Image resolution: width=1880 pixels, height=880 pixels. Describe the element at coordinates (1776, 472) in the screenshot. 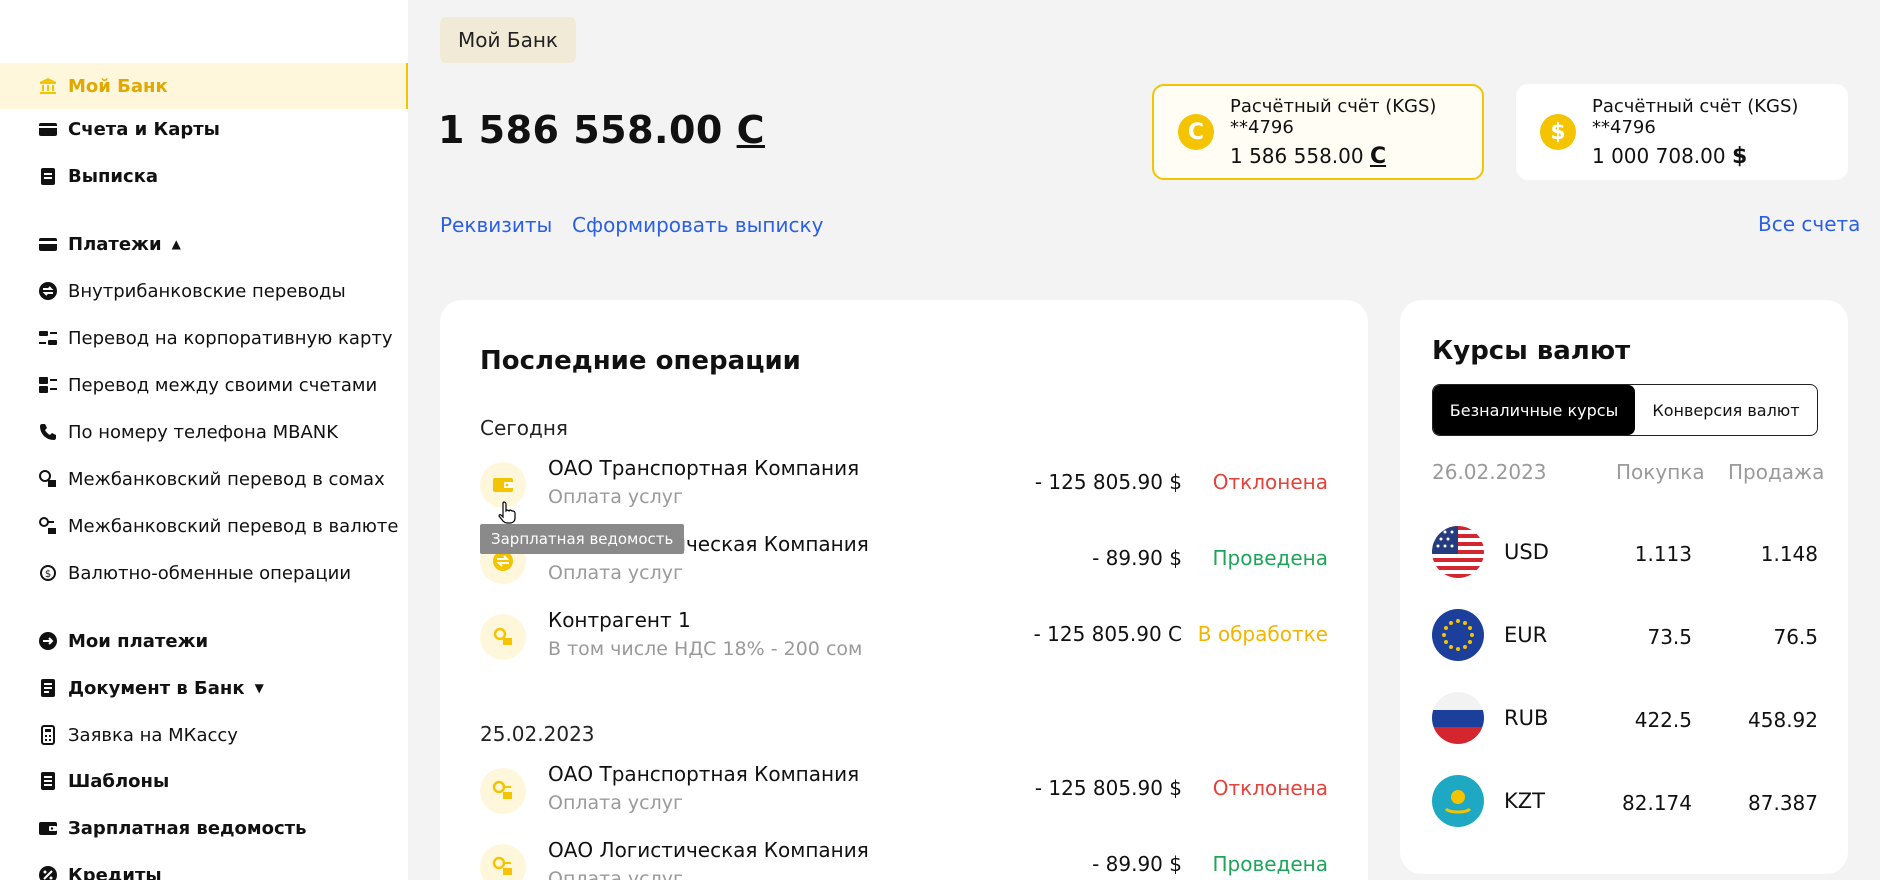

I see `sell-header: Продажа` at that location.